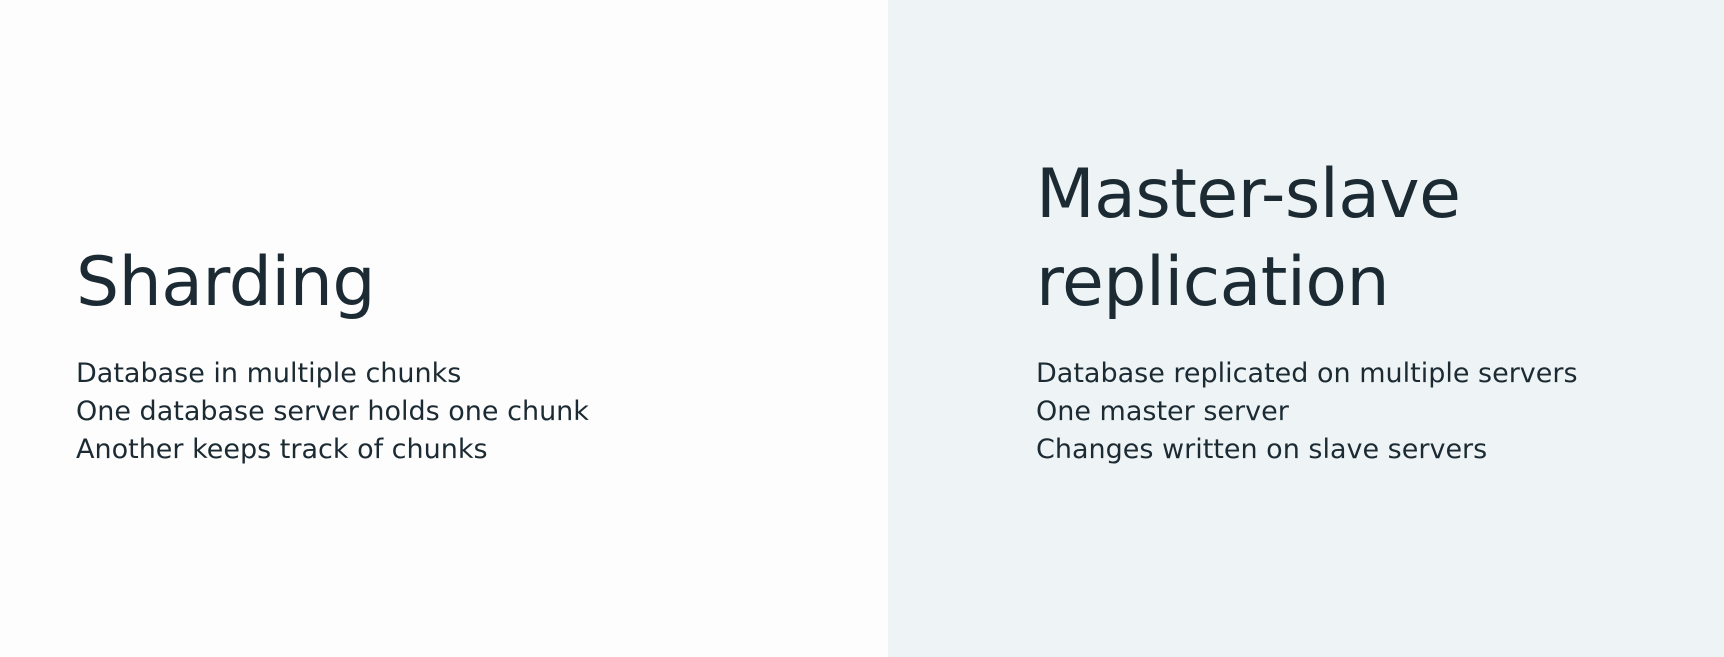 This screenshot has width=1724, height=657. Describe the element at coordinates (269, 373) in the screenshot. I see `sharding-point: Database in multiple chunks` at that location.